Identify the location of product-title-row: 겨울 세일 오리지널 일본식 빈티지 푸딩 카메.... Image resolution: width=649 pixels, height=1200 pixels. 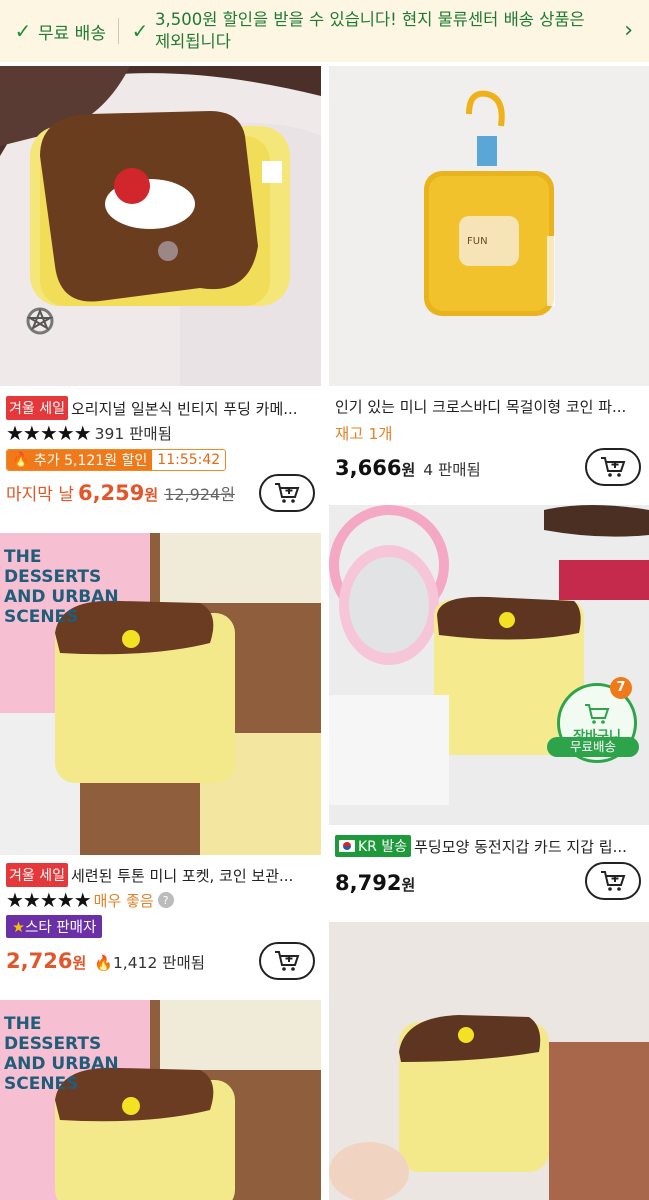
(161, 408).